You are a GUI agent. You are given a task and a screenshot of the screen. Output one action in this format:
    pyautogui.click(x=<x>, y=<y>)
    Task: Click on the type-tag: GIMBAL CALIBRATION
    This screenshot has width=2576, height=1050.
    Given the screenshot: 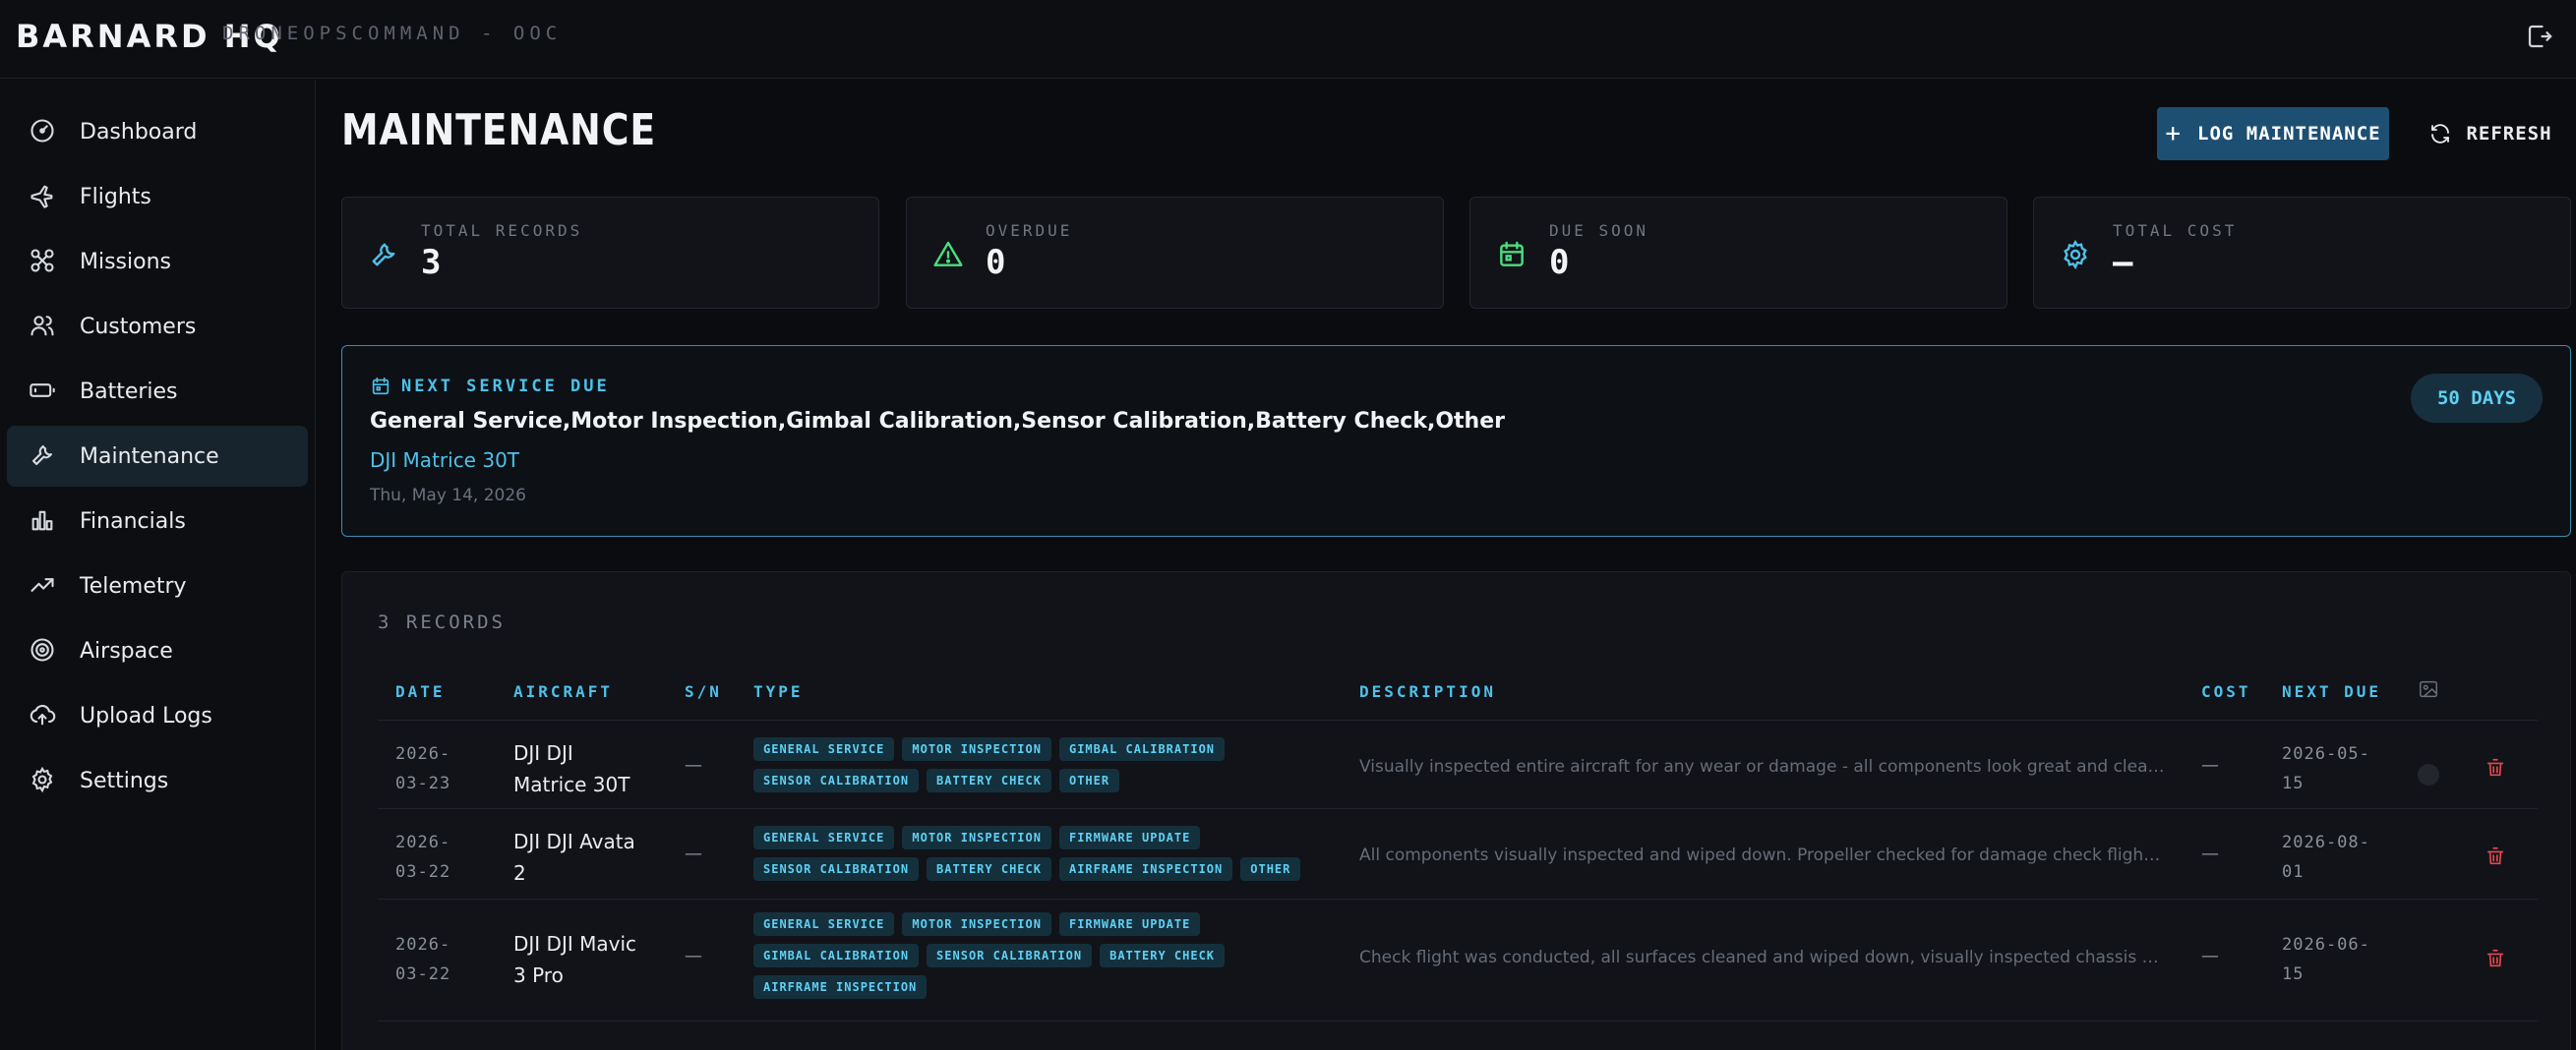 What is the action you would take?
    pyautogui.click(x=836, y=955)
    